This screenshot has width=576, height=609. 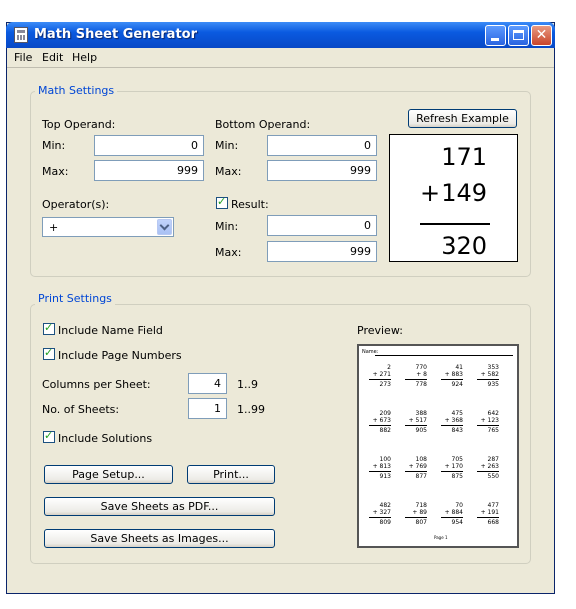 What do you see at coordinates (52, 57) in the screenshot?
I see `menu-edit: Edit` at bounding box center [52, 57].